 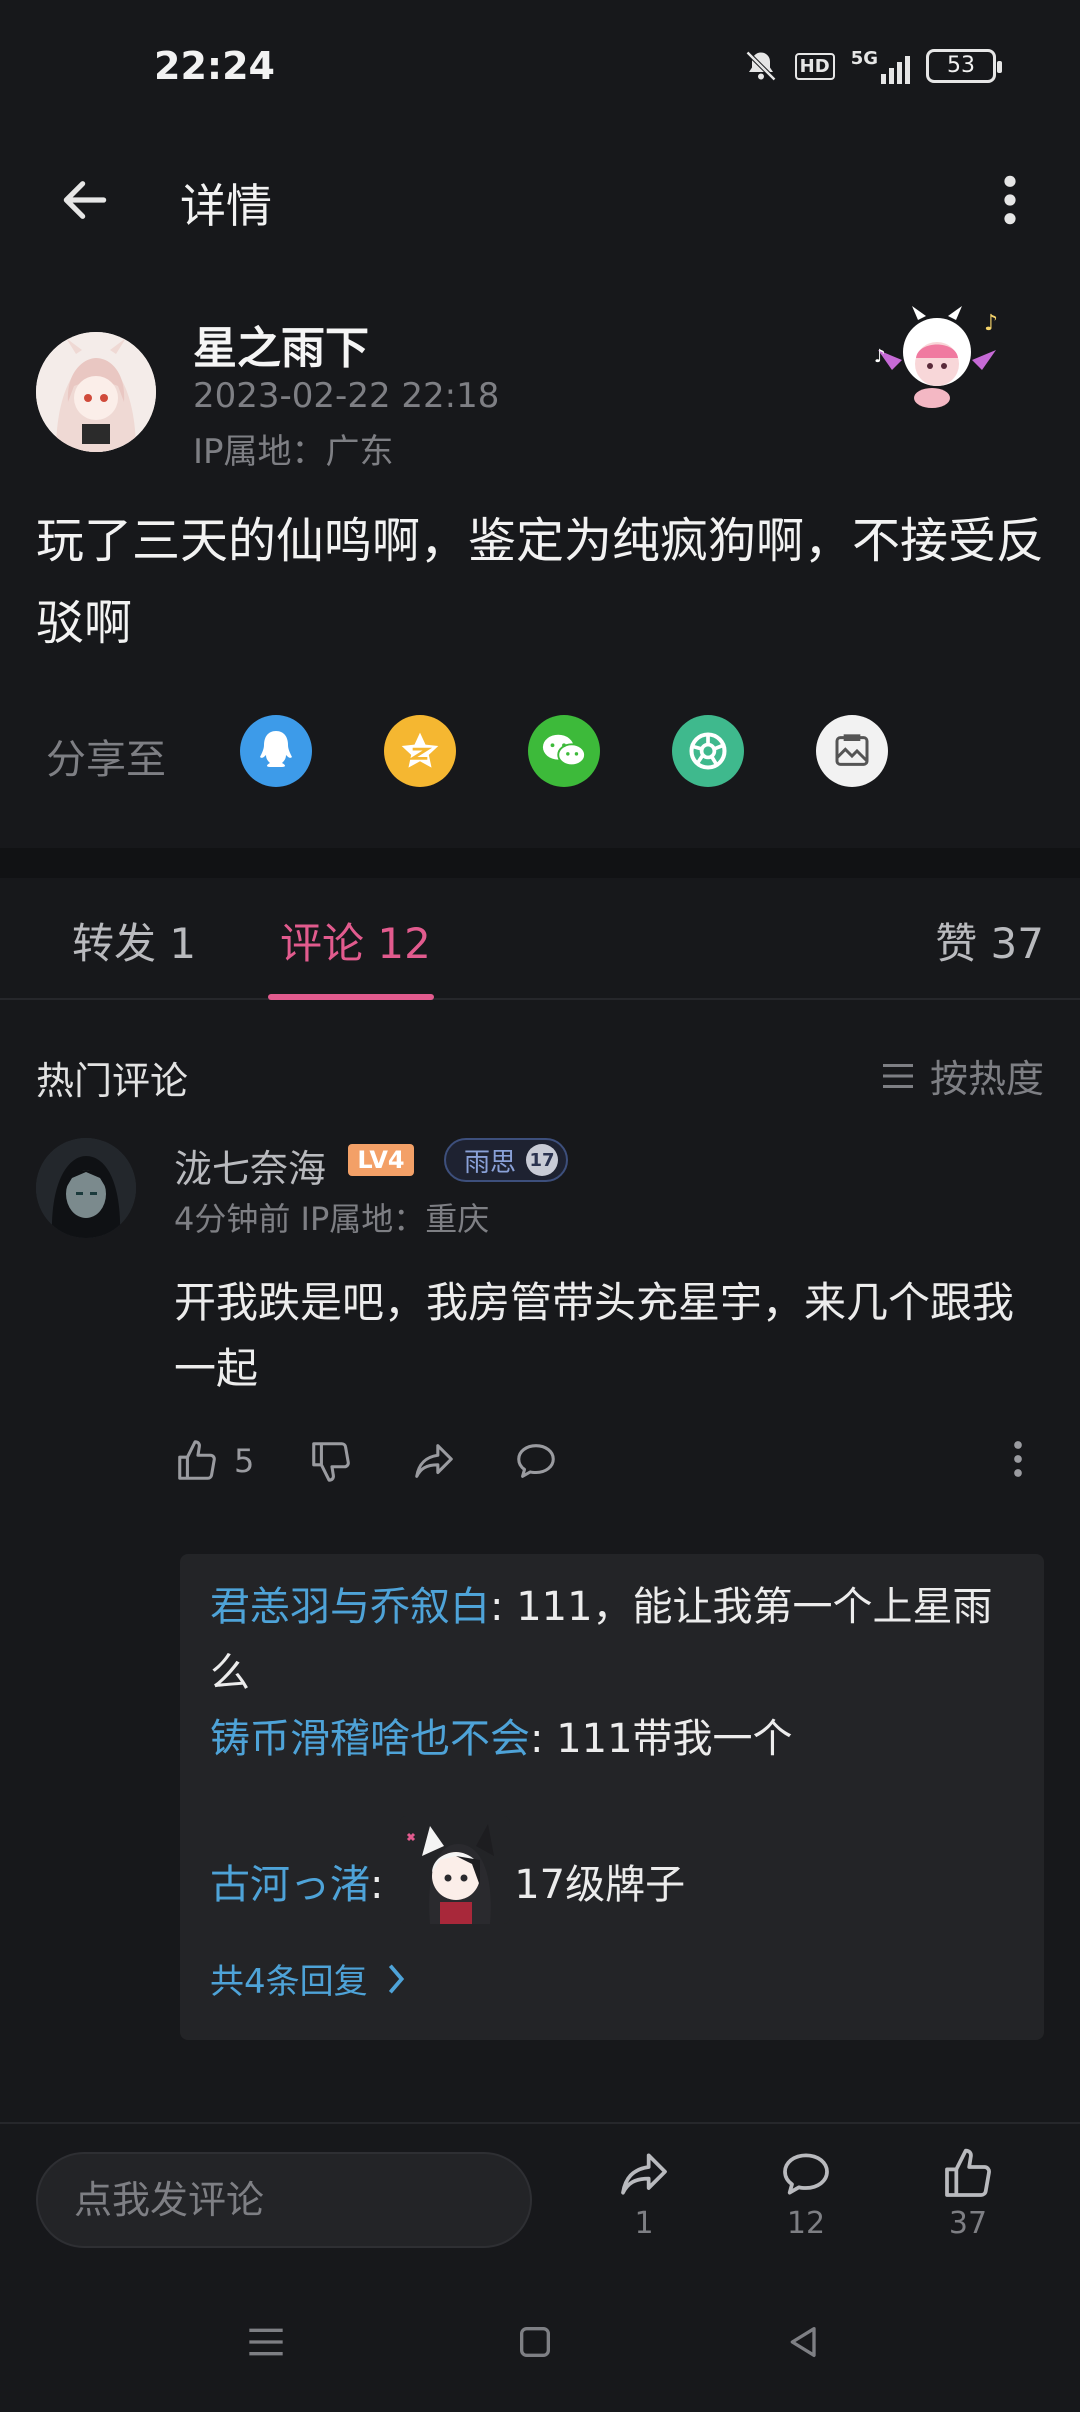 What do you see at coordinates (644, 2223) in the screenshot?
I see `repost-count: 1` at bounding box center [644, 2223].